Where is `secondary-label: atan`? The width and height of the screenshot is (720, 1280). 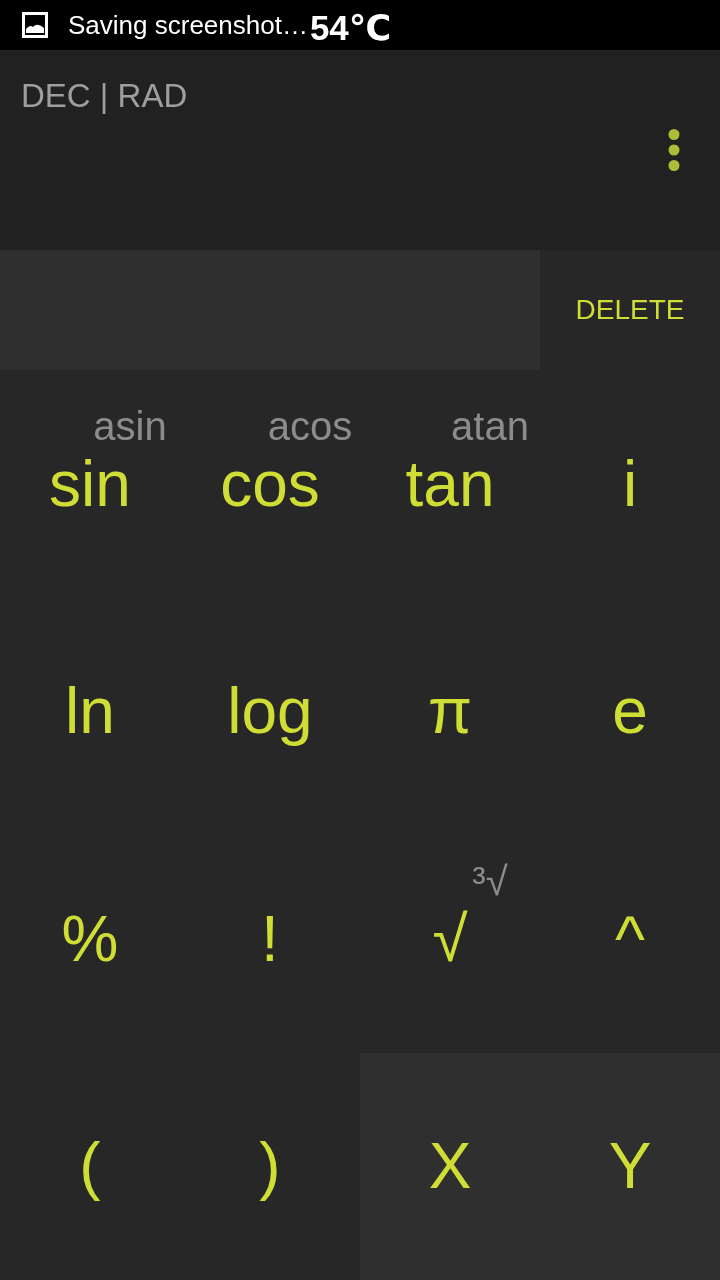
secondary-label: atan is located at coordinates (490, 426).